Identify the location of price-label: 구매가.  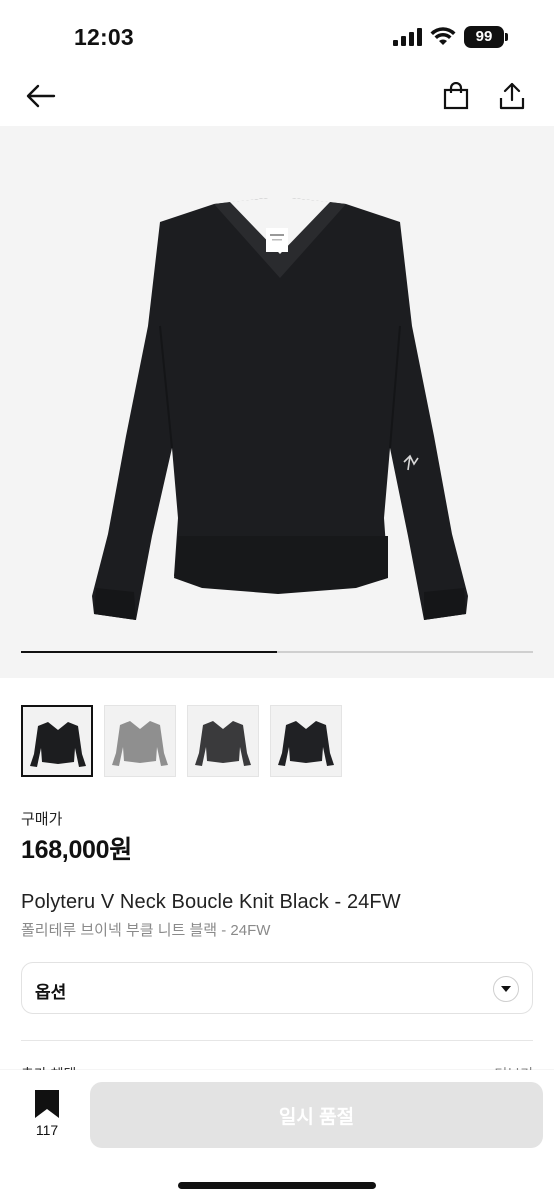
(42, 819).